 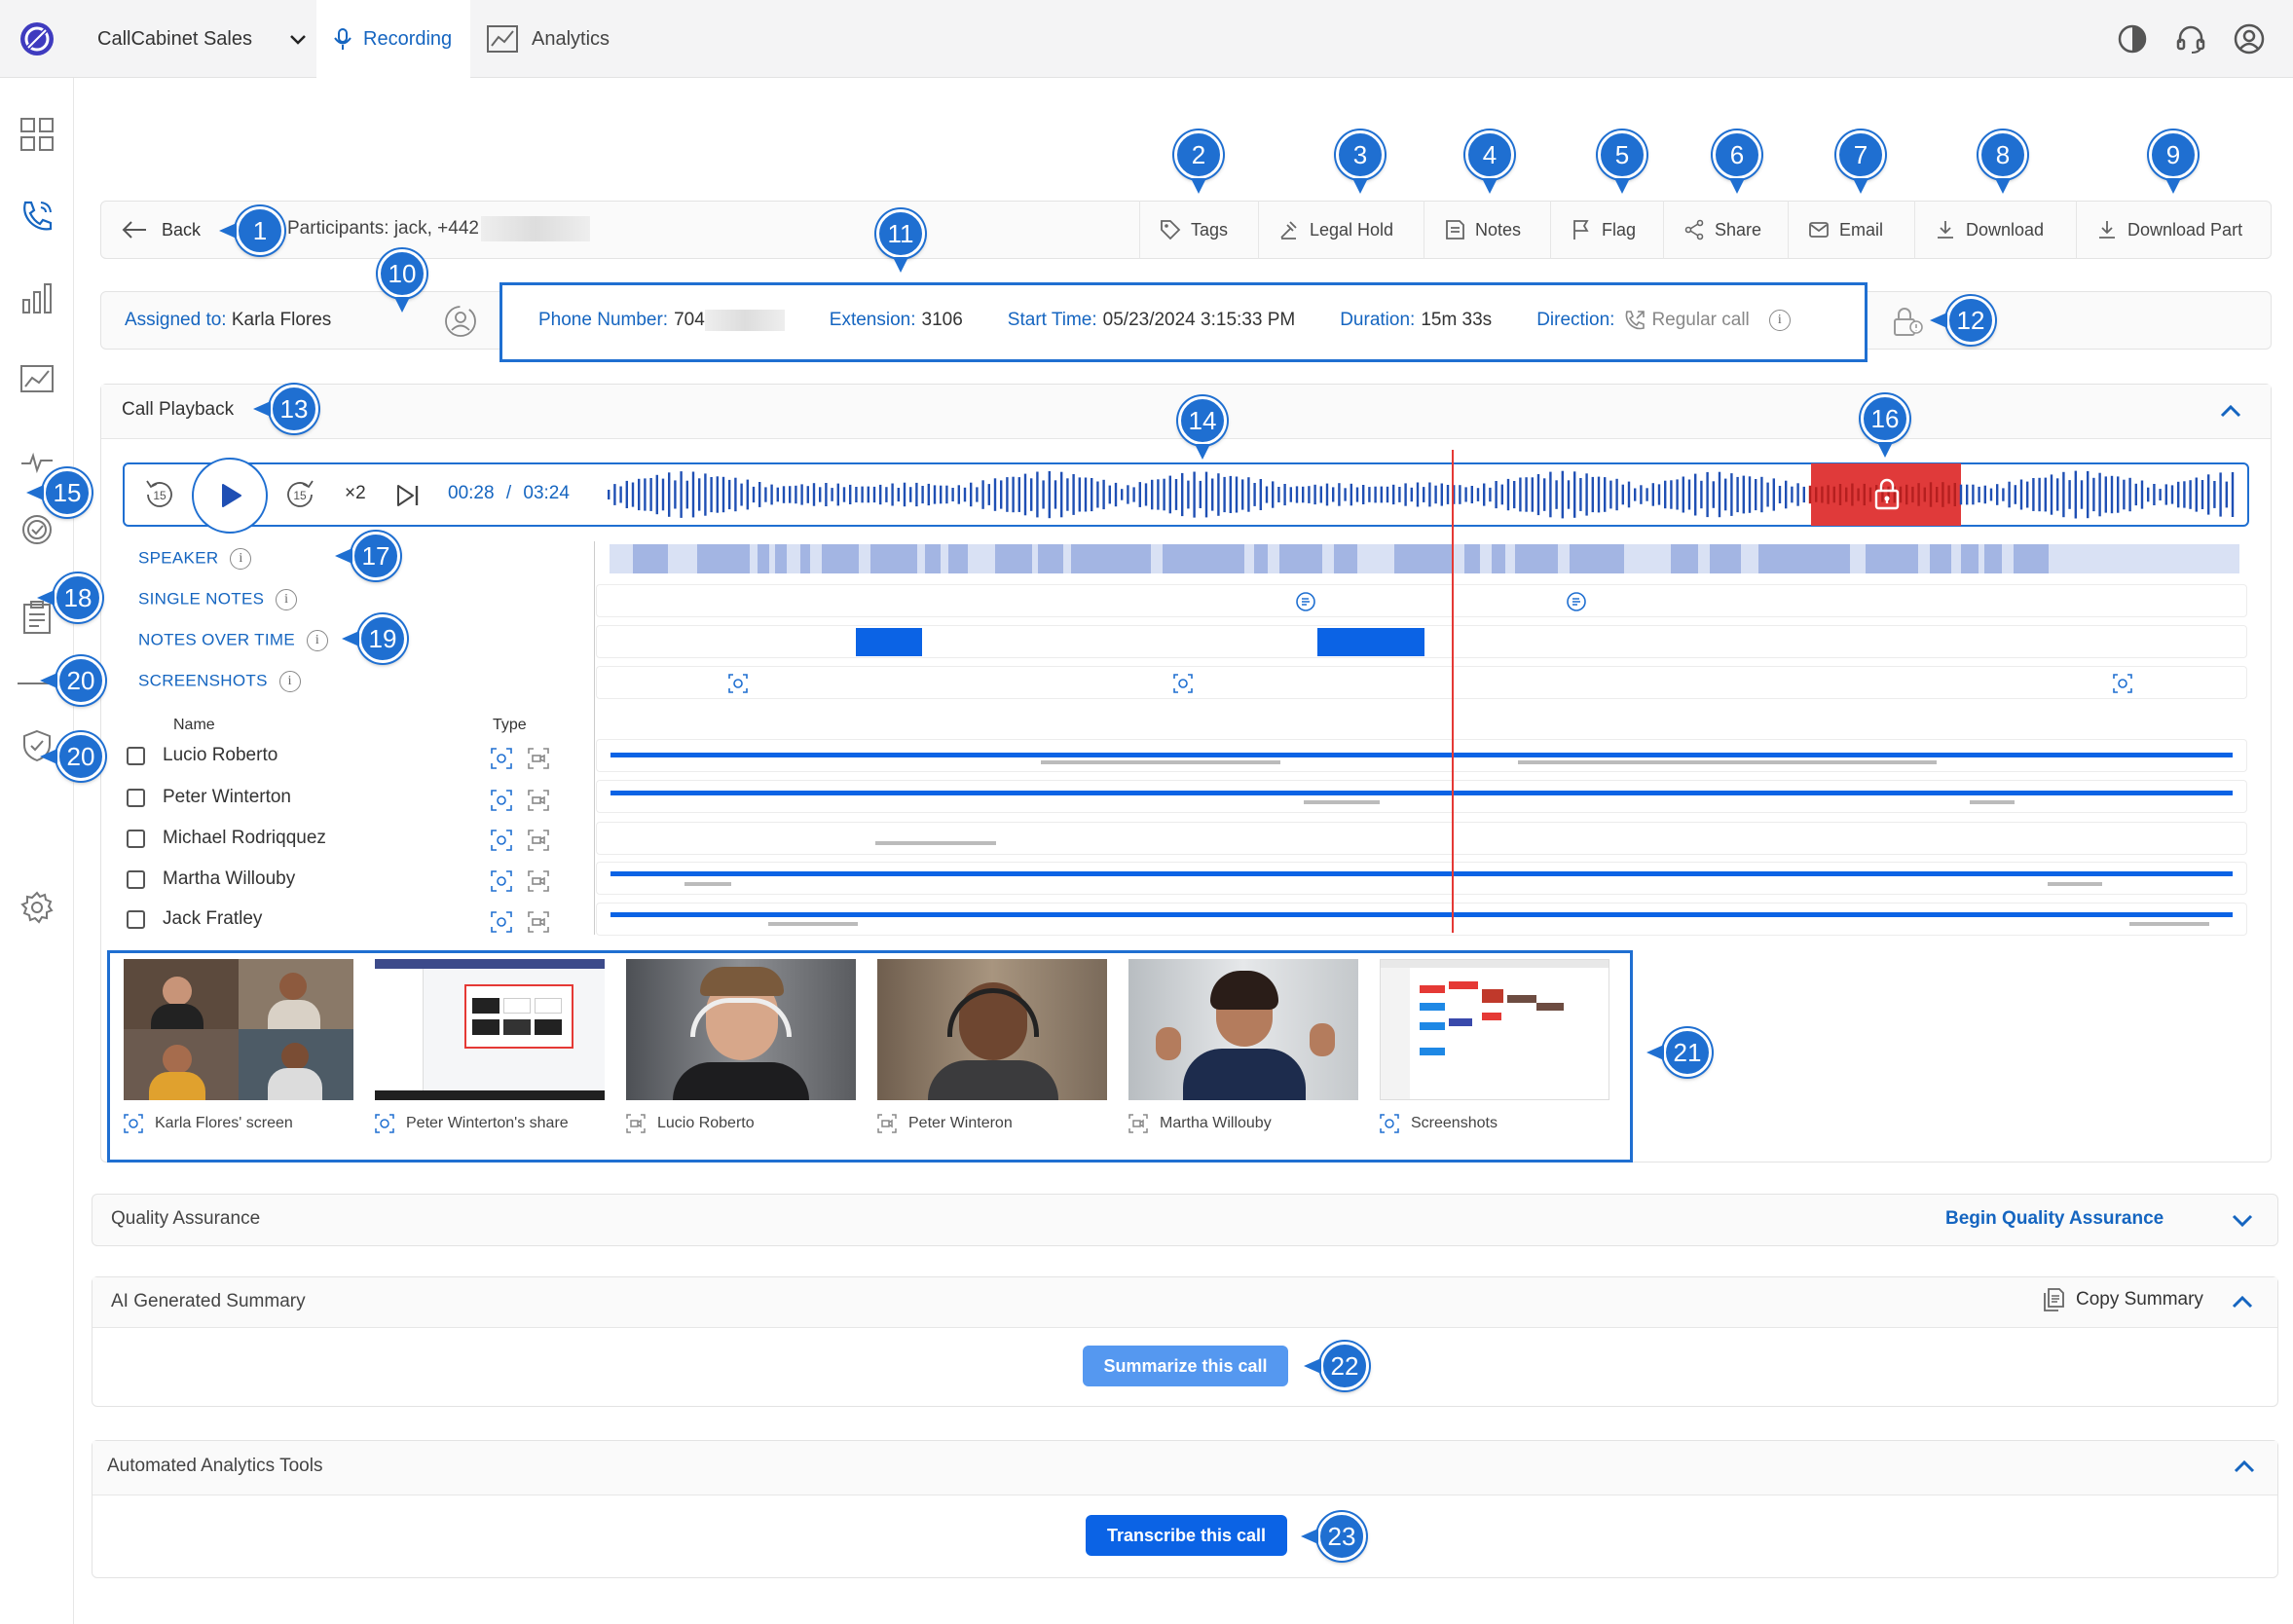 What do you see at coordinates (2054, 1219) in the screenshot?
I see `begin-qa-link: Begin Quality Assurance` at bounding box center [2054, 1219].